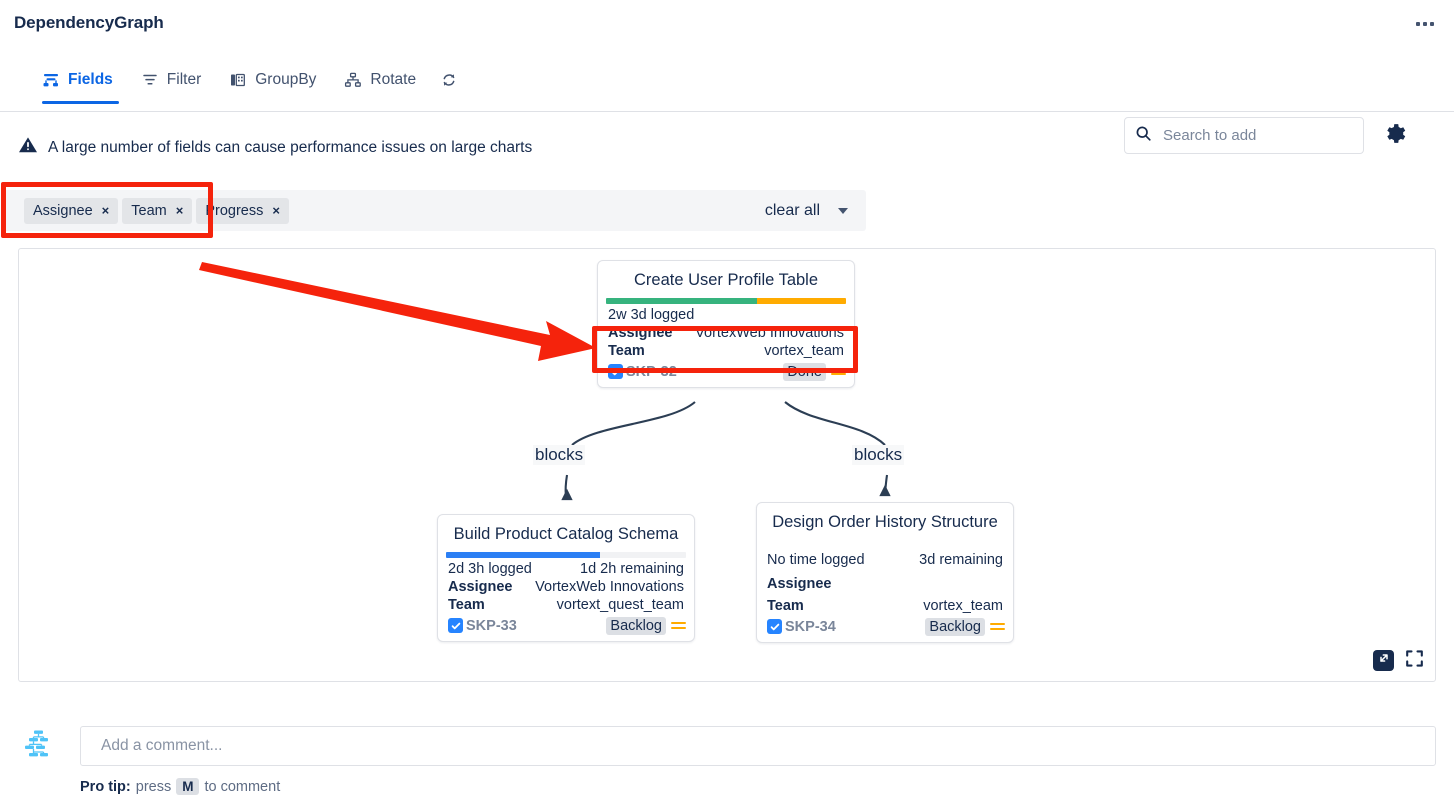 The width and height of the screenshot is (1454, 810). I want to click on avatar, so click(38, 746).